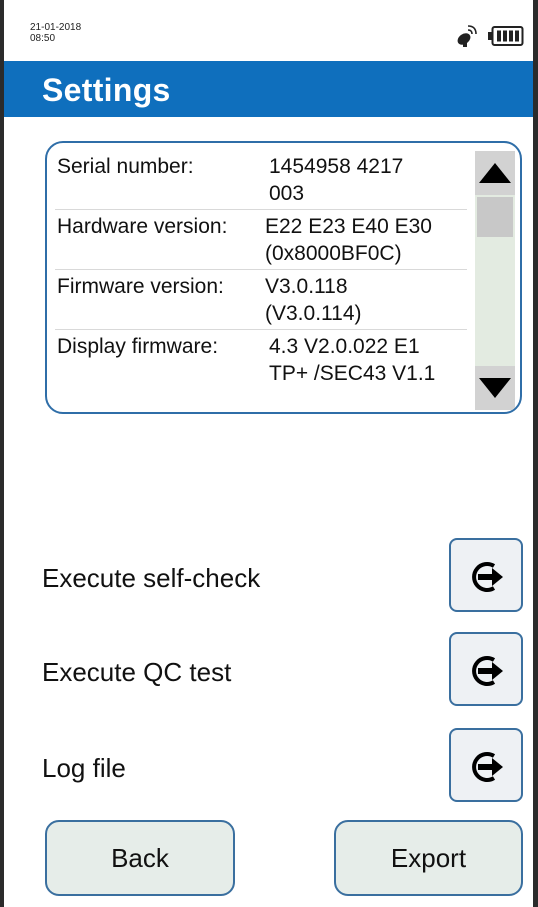  What do you see at coordinates (495, 217) in the screenshot?
I see `scrollbar-thumb` at bounding box center [495, 217].